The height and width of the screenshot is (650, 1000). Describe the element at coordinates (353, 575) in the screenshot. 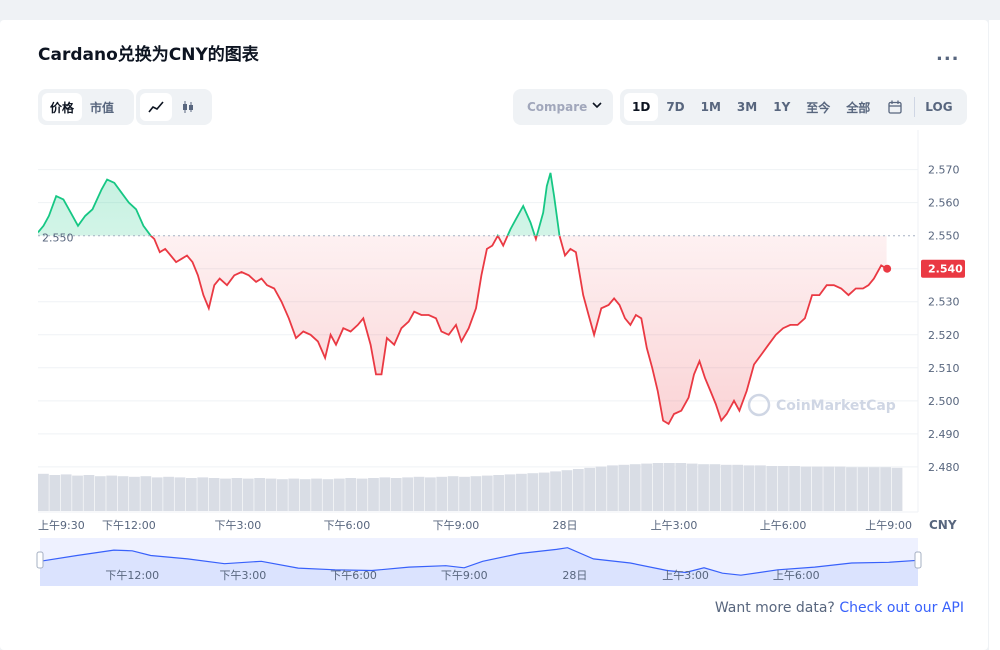

I see `navigator-tick-label: 下午6:00` at that location.